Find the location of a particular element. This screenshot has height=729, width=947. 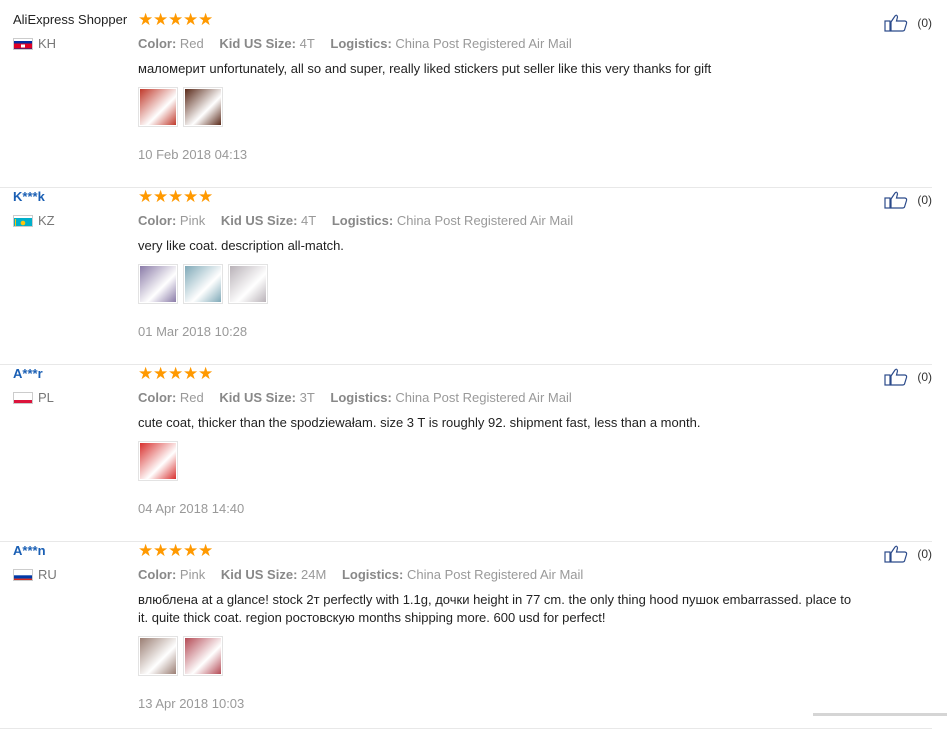

reviewer-name: K***k is located at coordinates (75, 197).